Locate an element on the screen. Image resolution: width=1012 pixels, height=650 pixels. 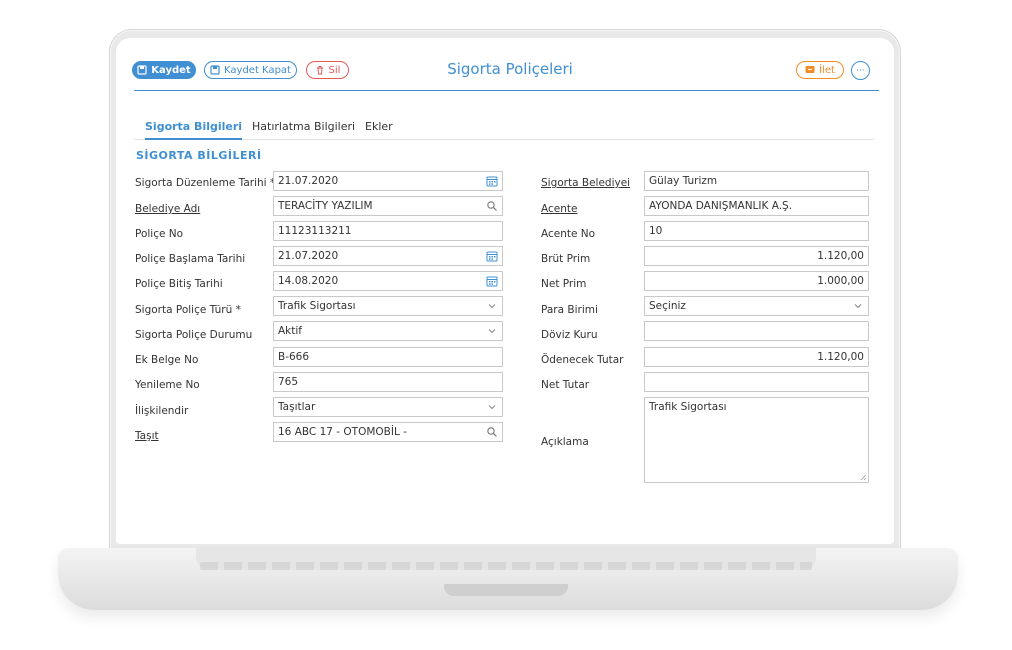
start-date-field: 21.07.2020 is located at coordinates (388, 256).